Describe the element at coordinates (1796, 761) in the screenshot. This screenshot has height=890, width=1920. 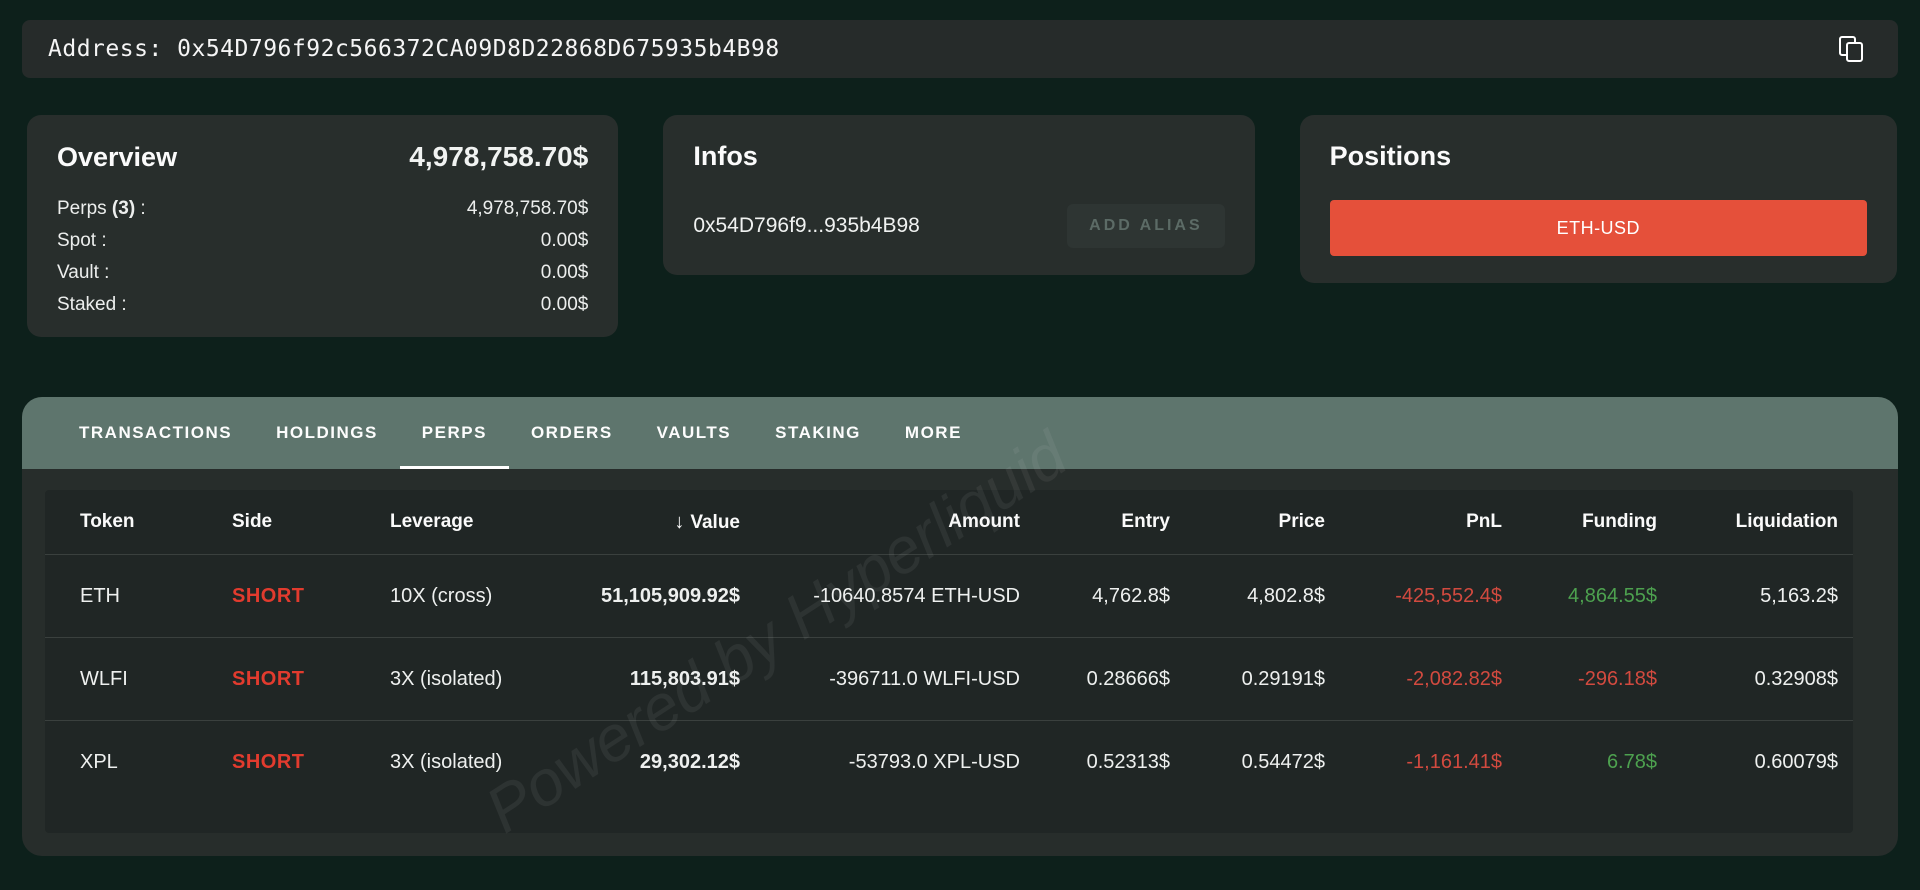
I see `liquidation-cell: 0.60079$` at that location.